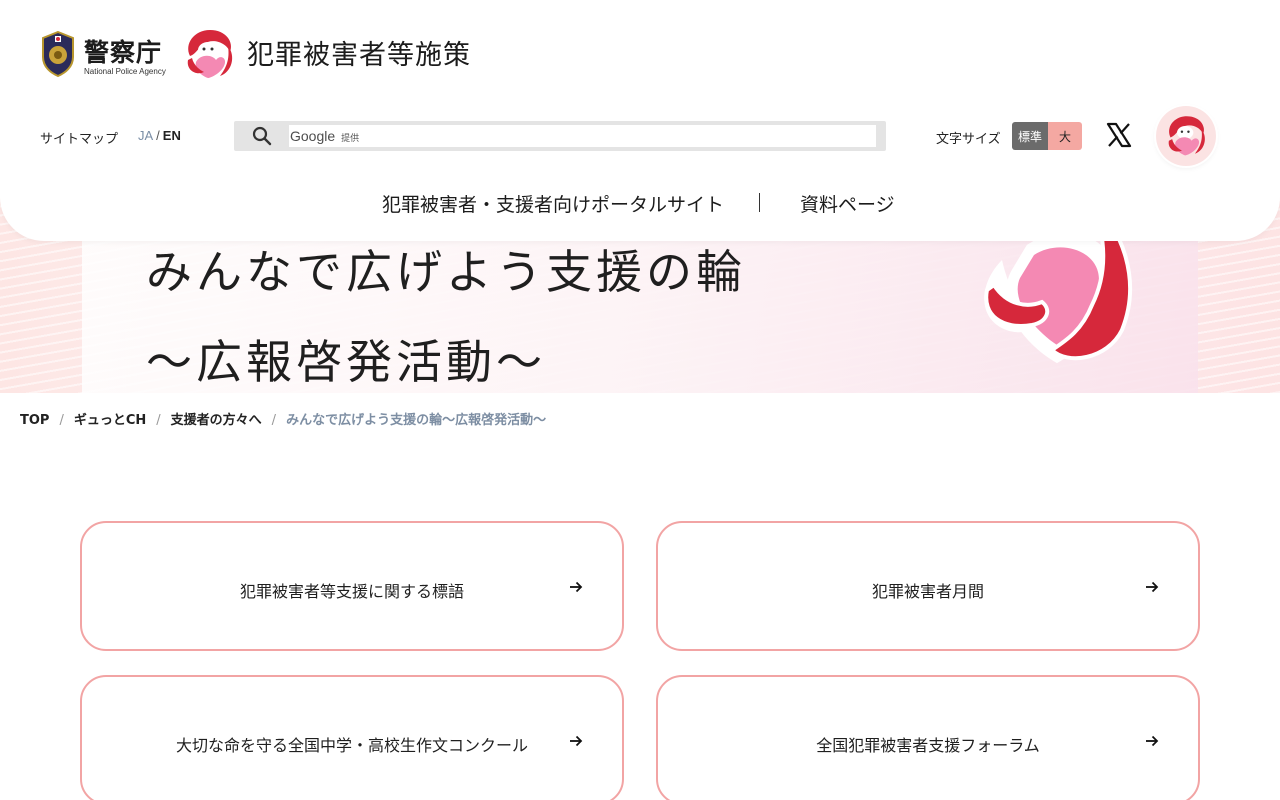  Describe the element at coordinates (34, 420) in the screenshot. I see `breadcrumb-top: TOP` at that location.